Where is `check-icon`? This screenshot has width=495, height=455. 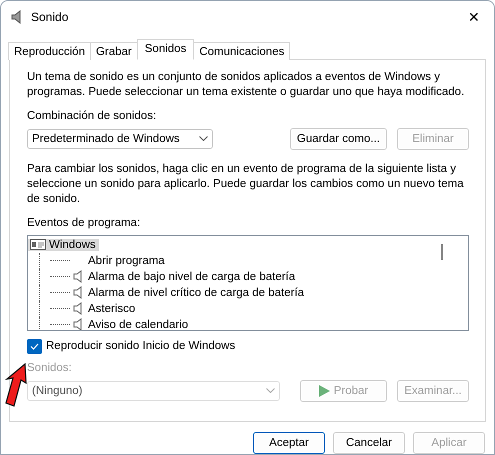 check-icon is located at coordinates (34, 346).